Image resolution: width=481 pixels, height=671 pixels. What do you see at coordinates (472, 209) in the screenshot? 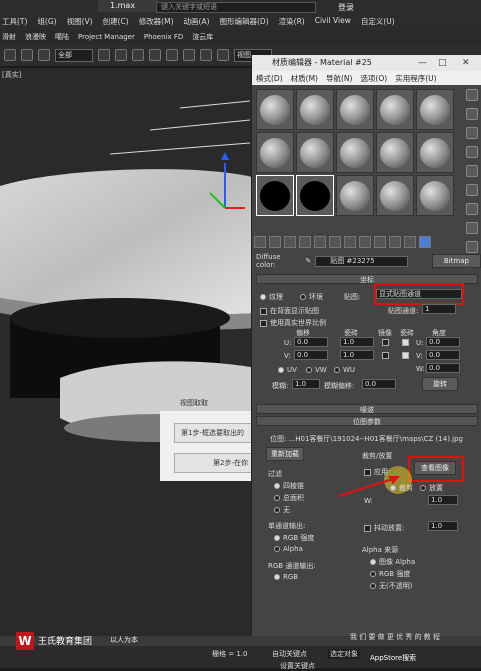
I see `options-icon` at bounding box center [472, 209].